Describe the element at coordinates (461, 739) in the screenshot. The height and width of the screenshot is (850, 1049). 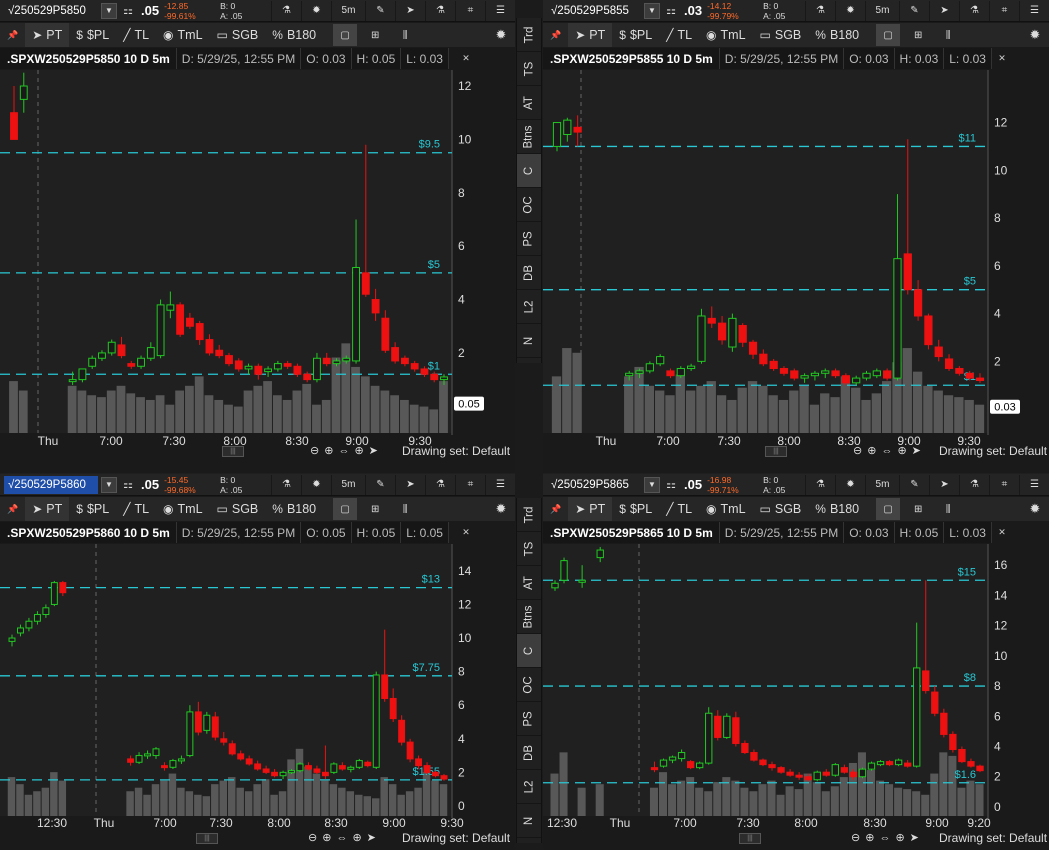
I see `y-tick-label: 4` at that location.